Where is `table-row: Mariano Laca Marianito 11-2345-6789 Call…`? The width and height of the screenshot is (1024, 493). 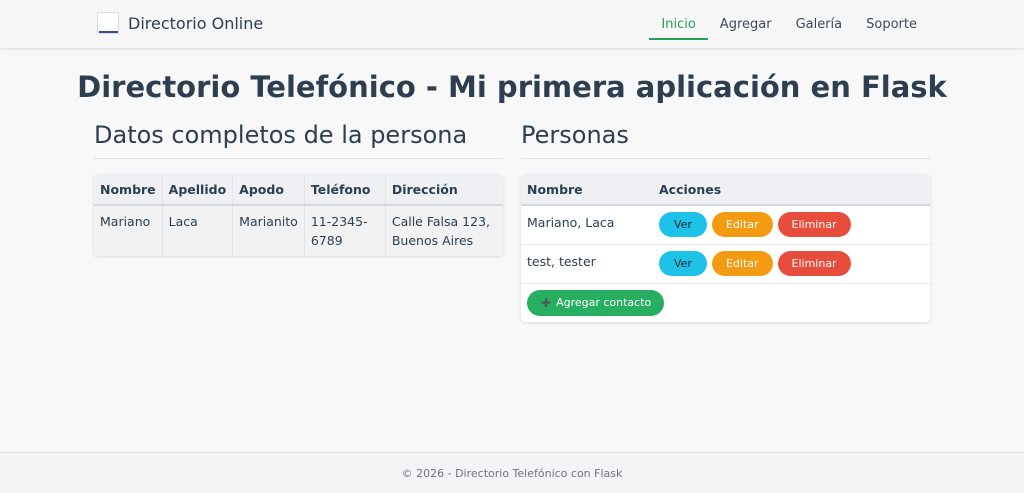
table-row: Mariano Laca Marianito 11-2345-6789 Call… is located at coordinates (298, 230).